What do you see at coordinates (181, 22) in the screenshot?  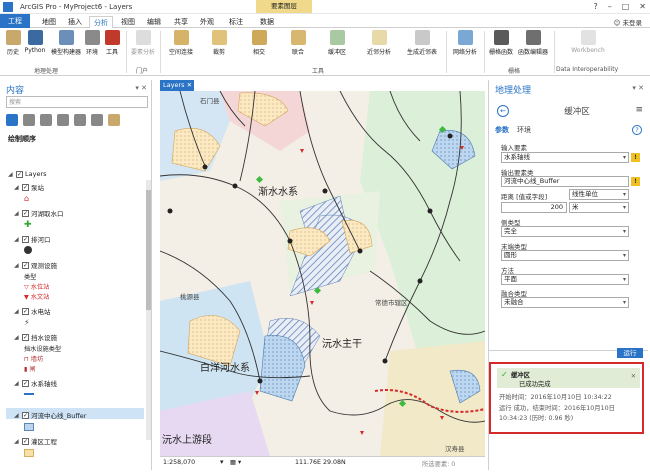 I see `tab-share: 共享` at bounding box center [181, 22].